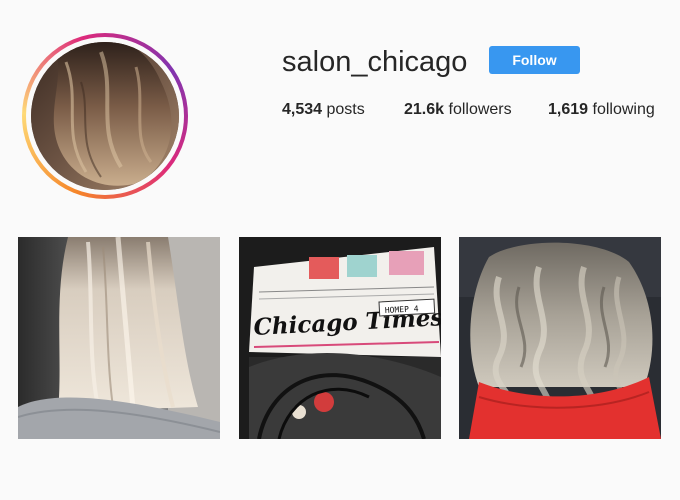 Image resolution: width=680 pixels, height=500 pixels. What do you see at coordinates (568, 109) in the screenshot?
I see `following-count: 1,619` at bounding box center [568, 109].